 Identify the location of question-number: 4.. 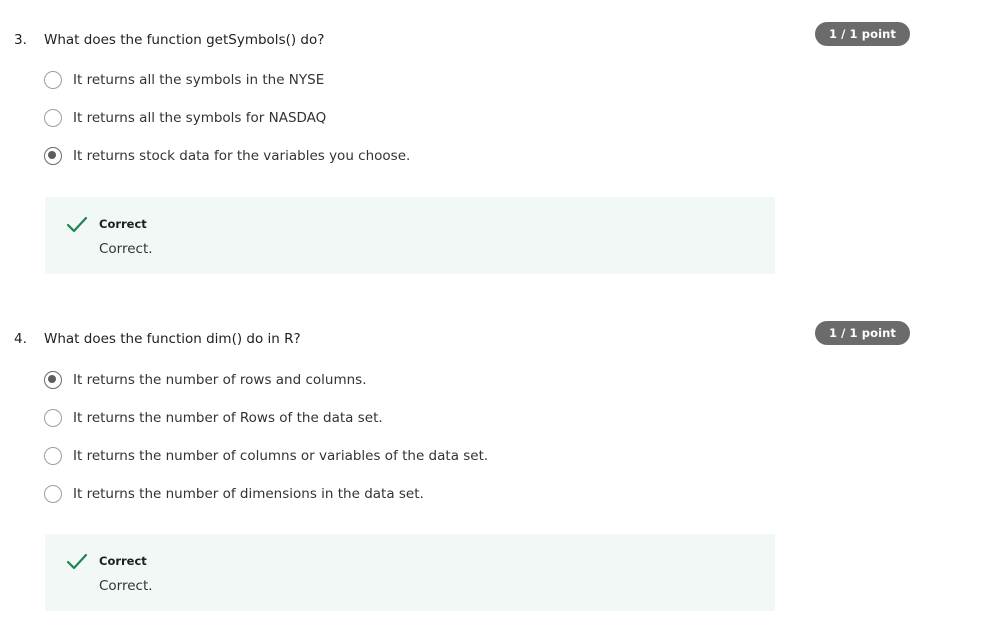
(20, 339).